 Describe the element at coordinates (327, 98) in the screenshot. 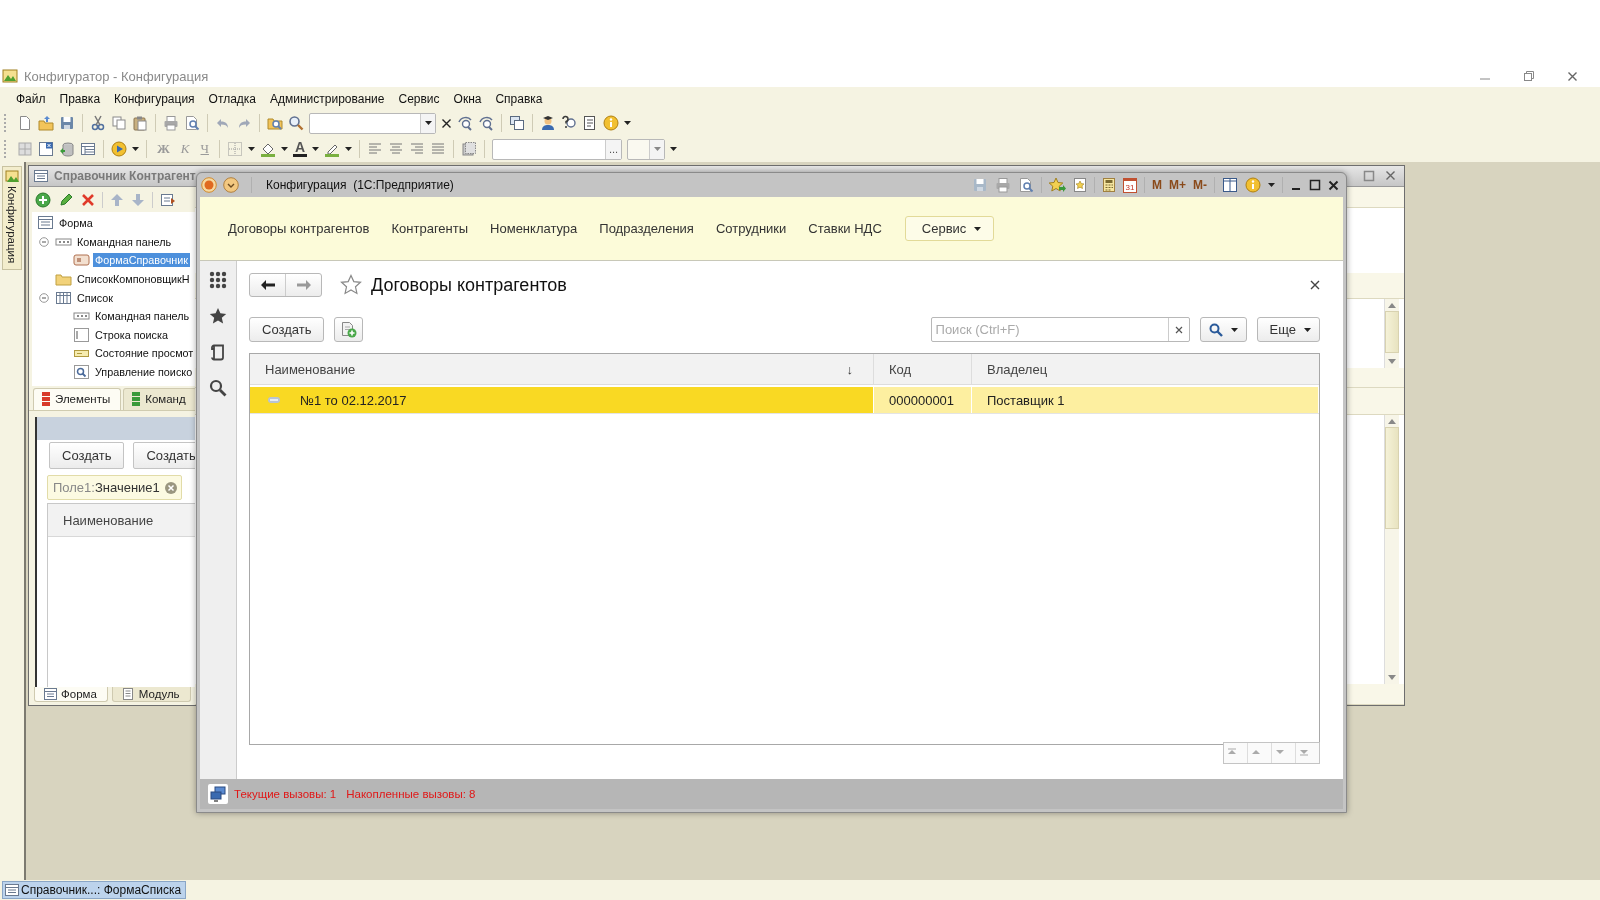

I see `menu-item: Администрирование` at that location.